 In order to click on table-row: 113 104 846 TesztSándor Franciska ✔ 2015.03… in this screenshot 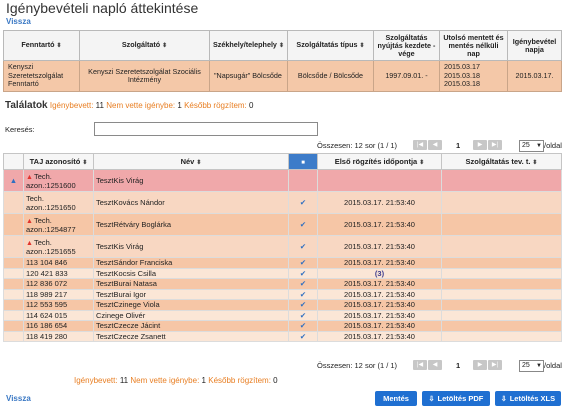, I will do `click(282, 263)`.